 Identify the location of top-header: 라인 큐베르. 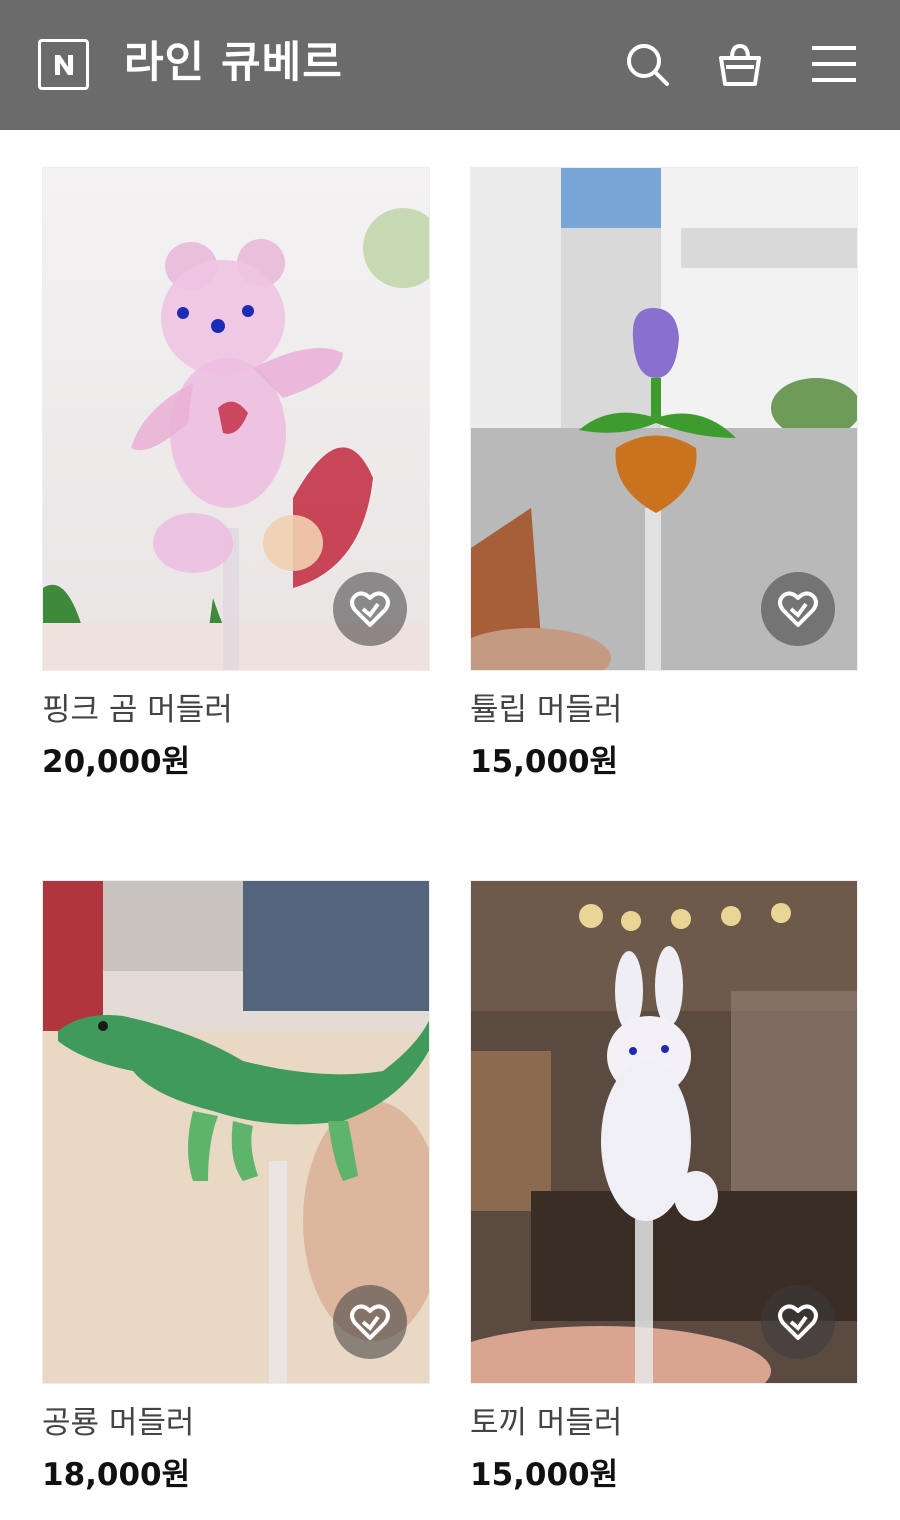
(450, 65).